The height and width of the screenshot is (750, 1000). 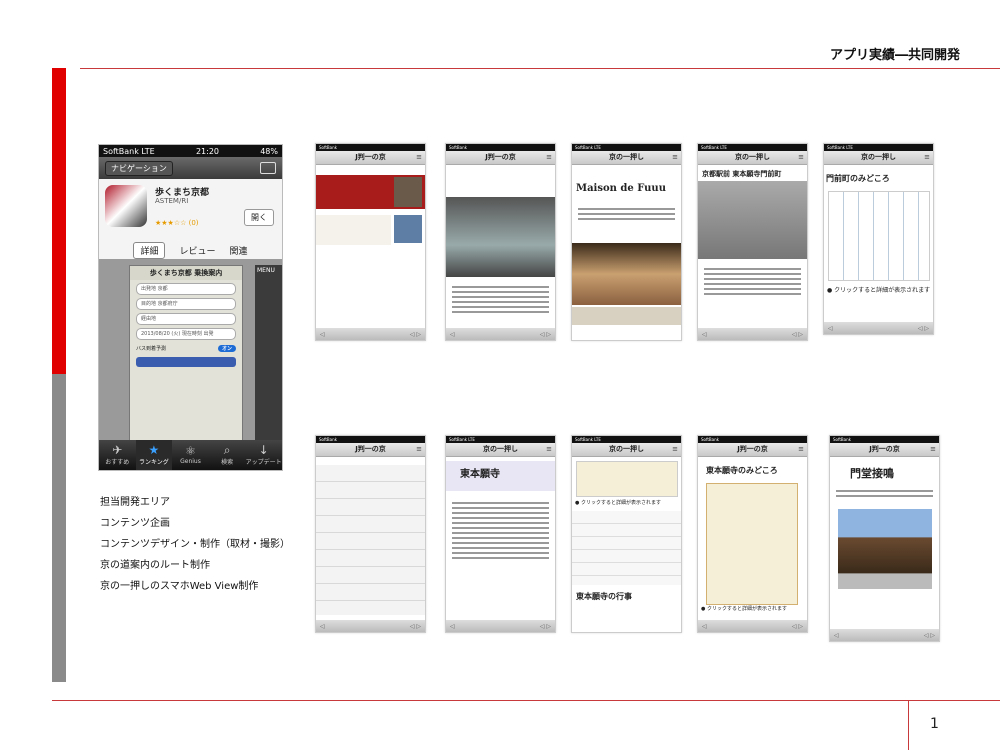 What do you see at coordinates (742, 173) in the screenshot?
I see `article-heading: 京都駅前 東本願寺門前町` at bounding box center [742, 173].